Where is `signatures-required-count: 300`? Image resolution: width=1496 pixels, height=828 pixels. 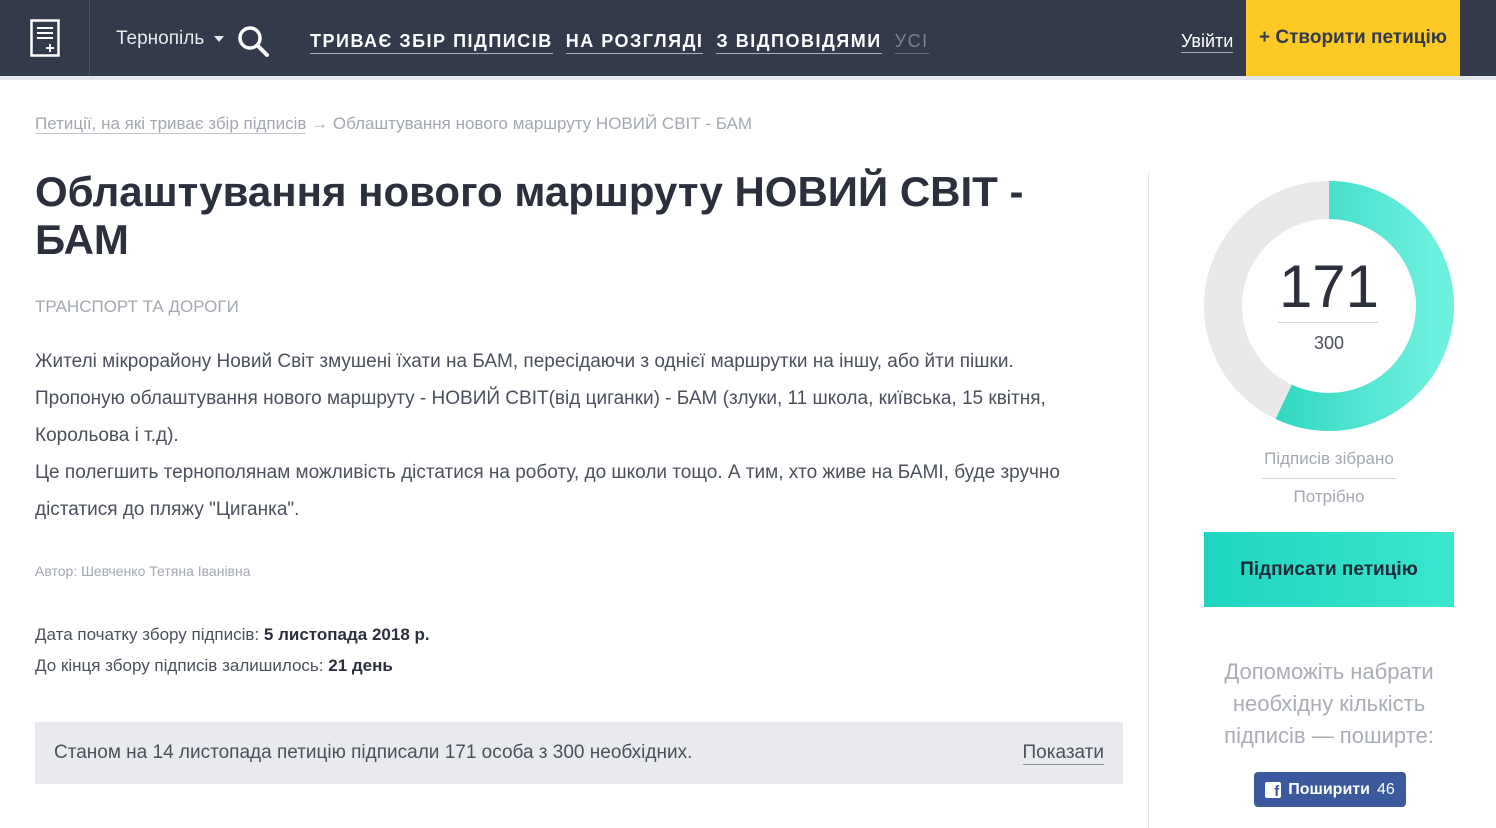 signatures-required-count: 300 is located at coordinates (1329, 343).